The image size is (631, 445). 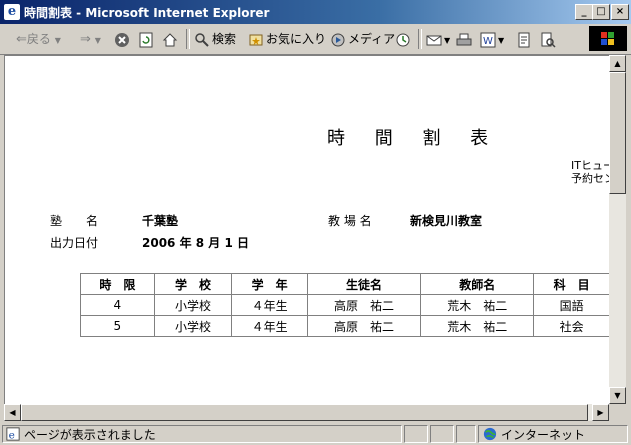 I want to click on cell-subject: 国語, so click(x=571, y=305).